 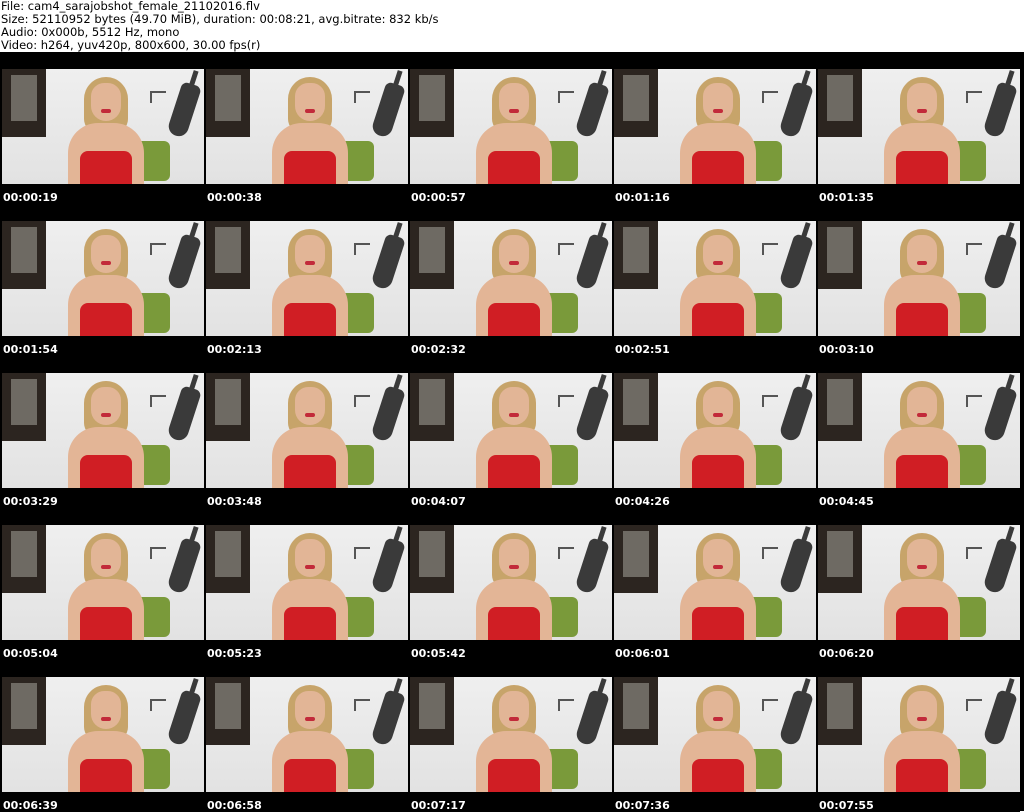 I want to click on thumbnail-timestamp: 00:07:36, so click(x=642, y=805).